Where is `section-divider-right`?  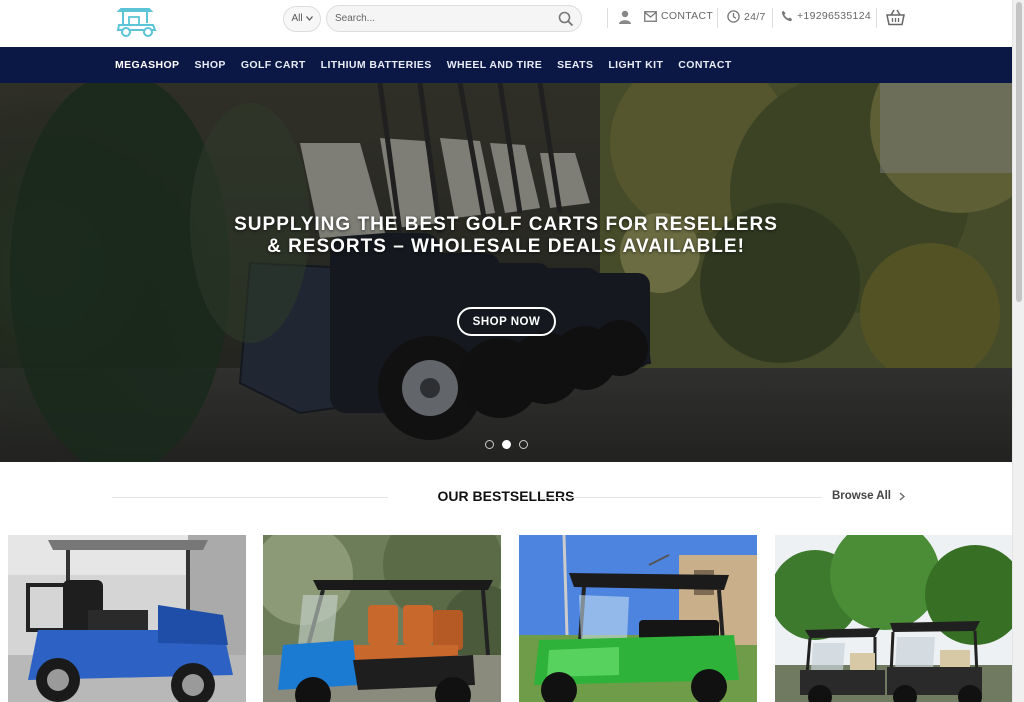 section-divider-right is located at coordinates (681, 497).